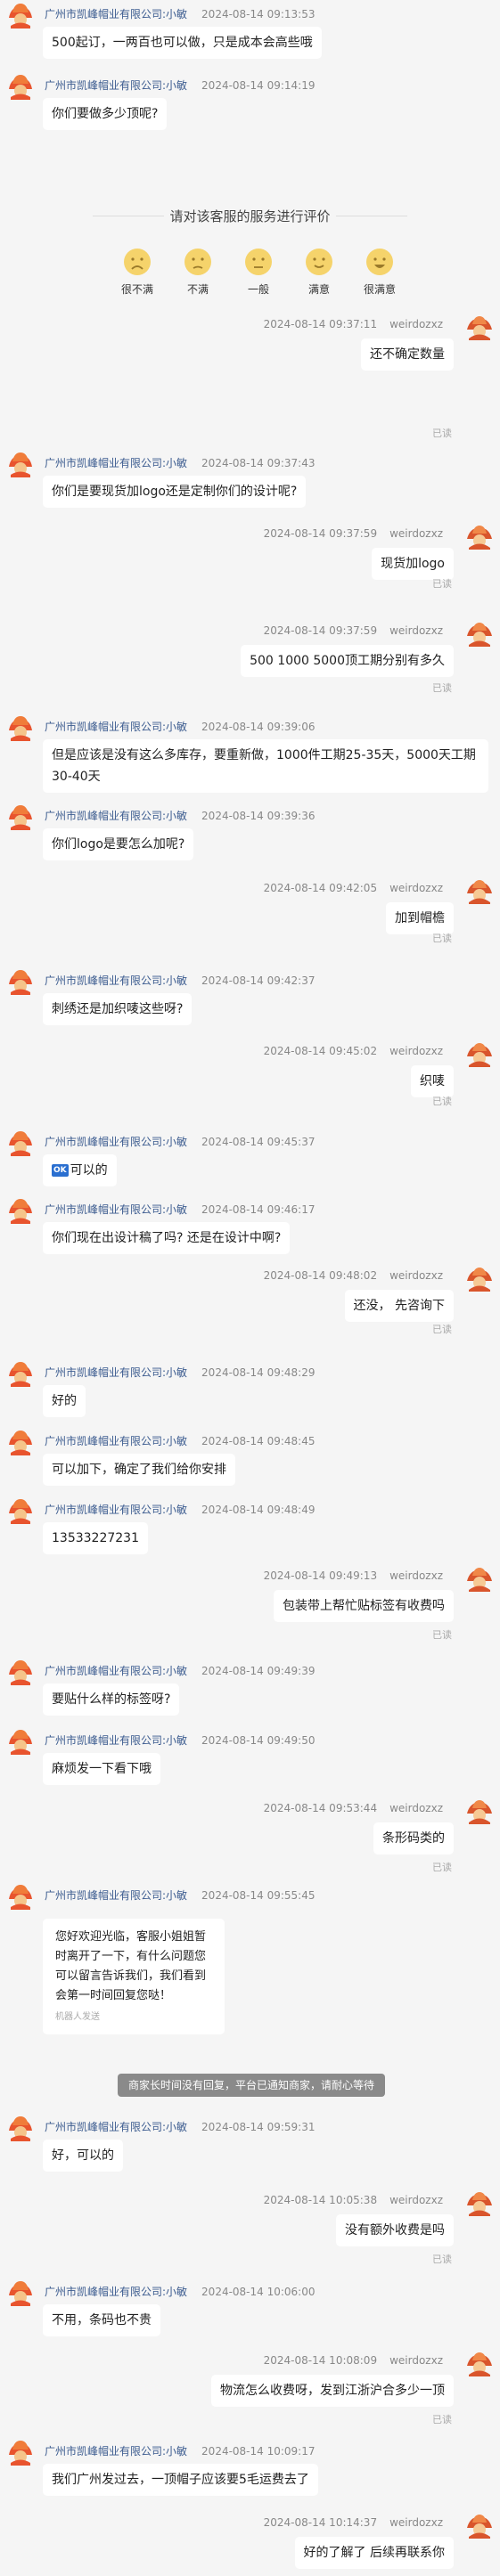 Image resolution: width=500 pixels, height=2576 pixels. Describe the element at coordinates (182, 43) in the screenshot. I see `message-bubble: 500起订，一两百也可以做，只是成本会高些哦` at that location.